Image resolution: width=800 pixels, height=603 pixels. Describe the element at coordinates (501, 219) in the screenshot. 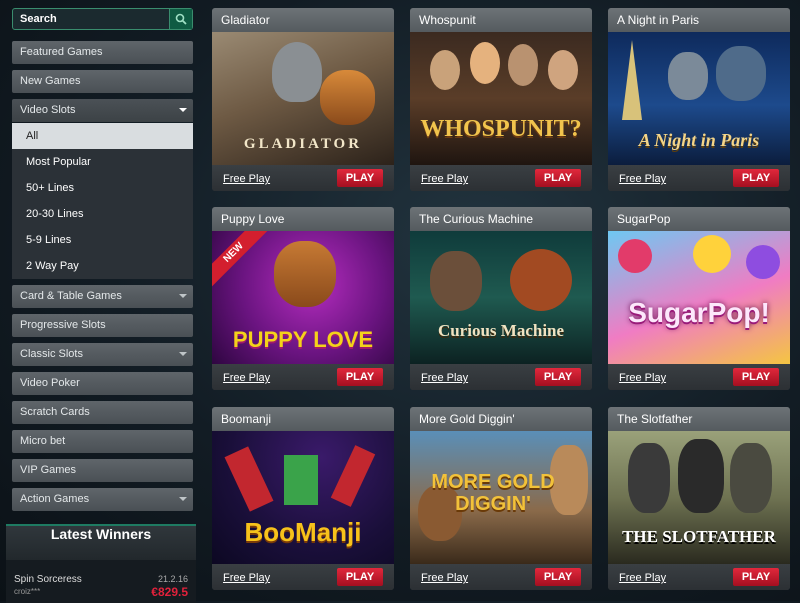

I see `game-title: The Curious Machine` at that location.